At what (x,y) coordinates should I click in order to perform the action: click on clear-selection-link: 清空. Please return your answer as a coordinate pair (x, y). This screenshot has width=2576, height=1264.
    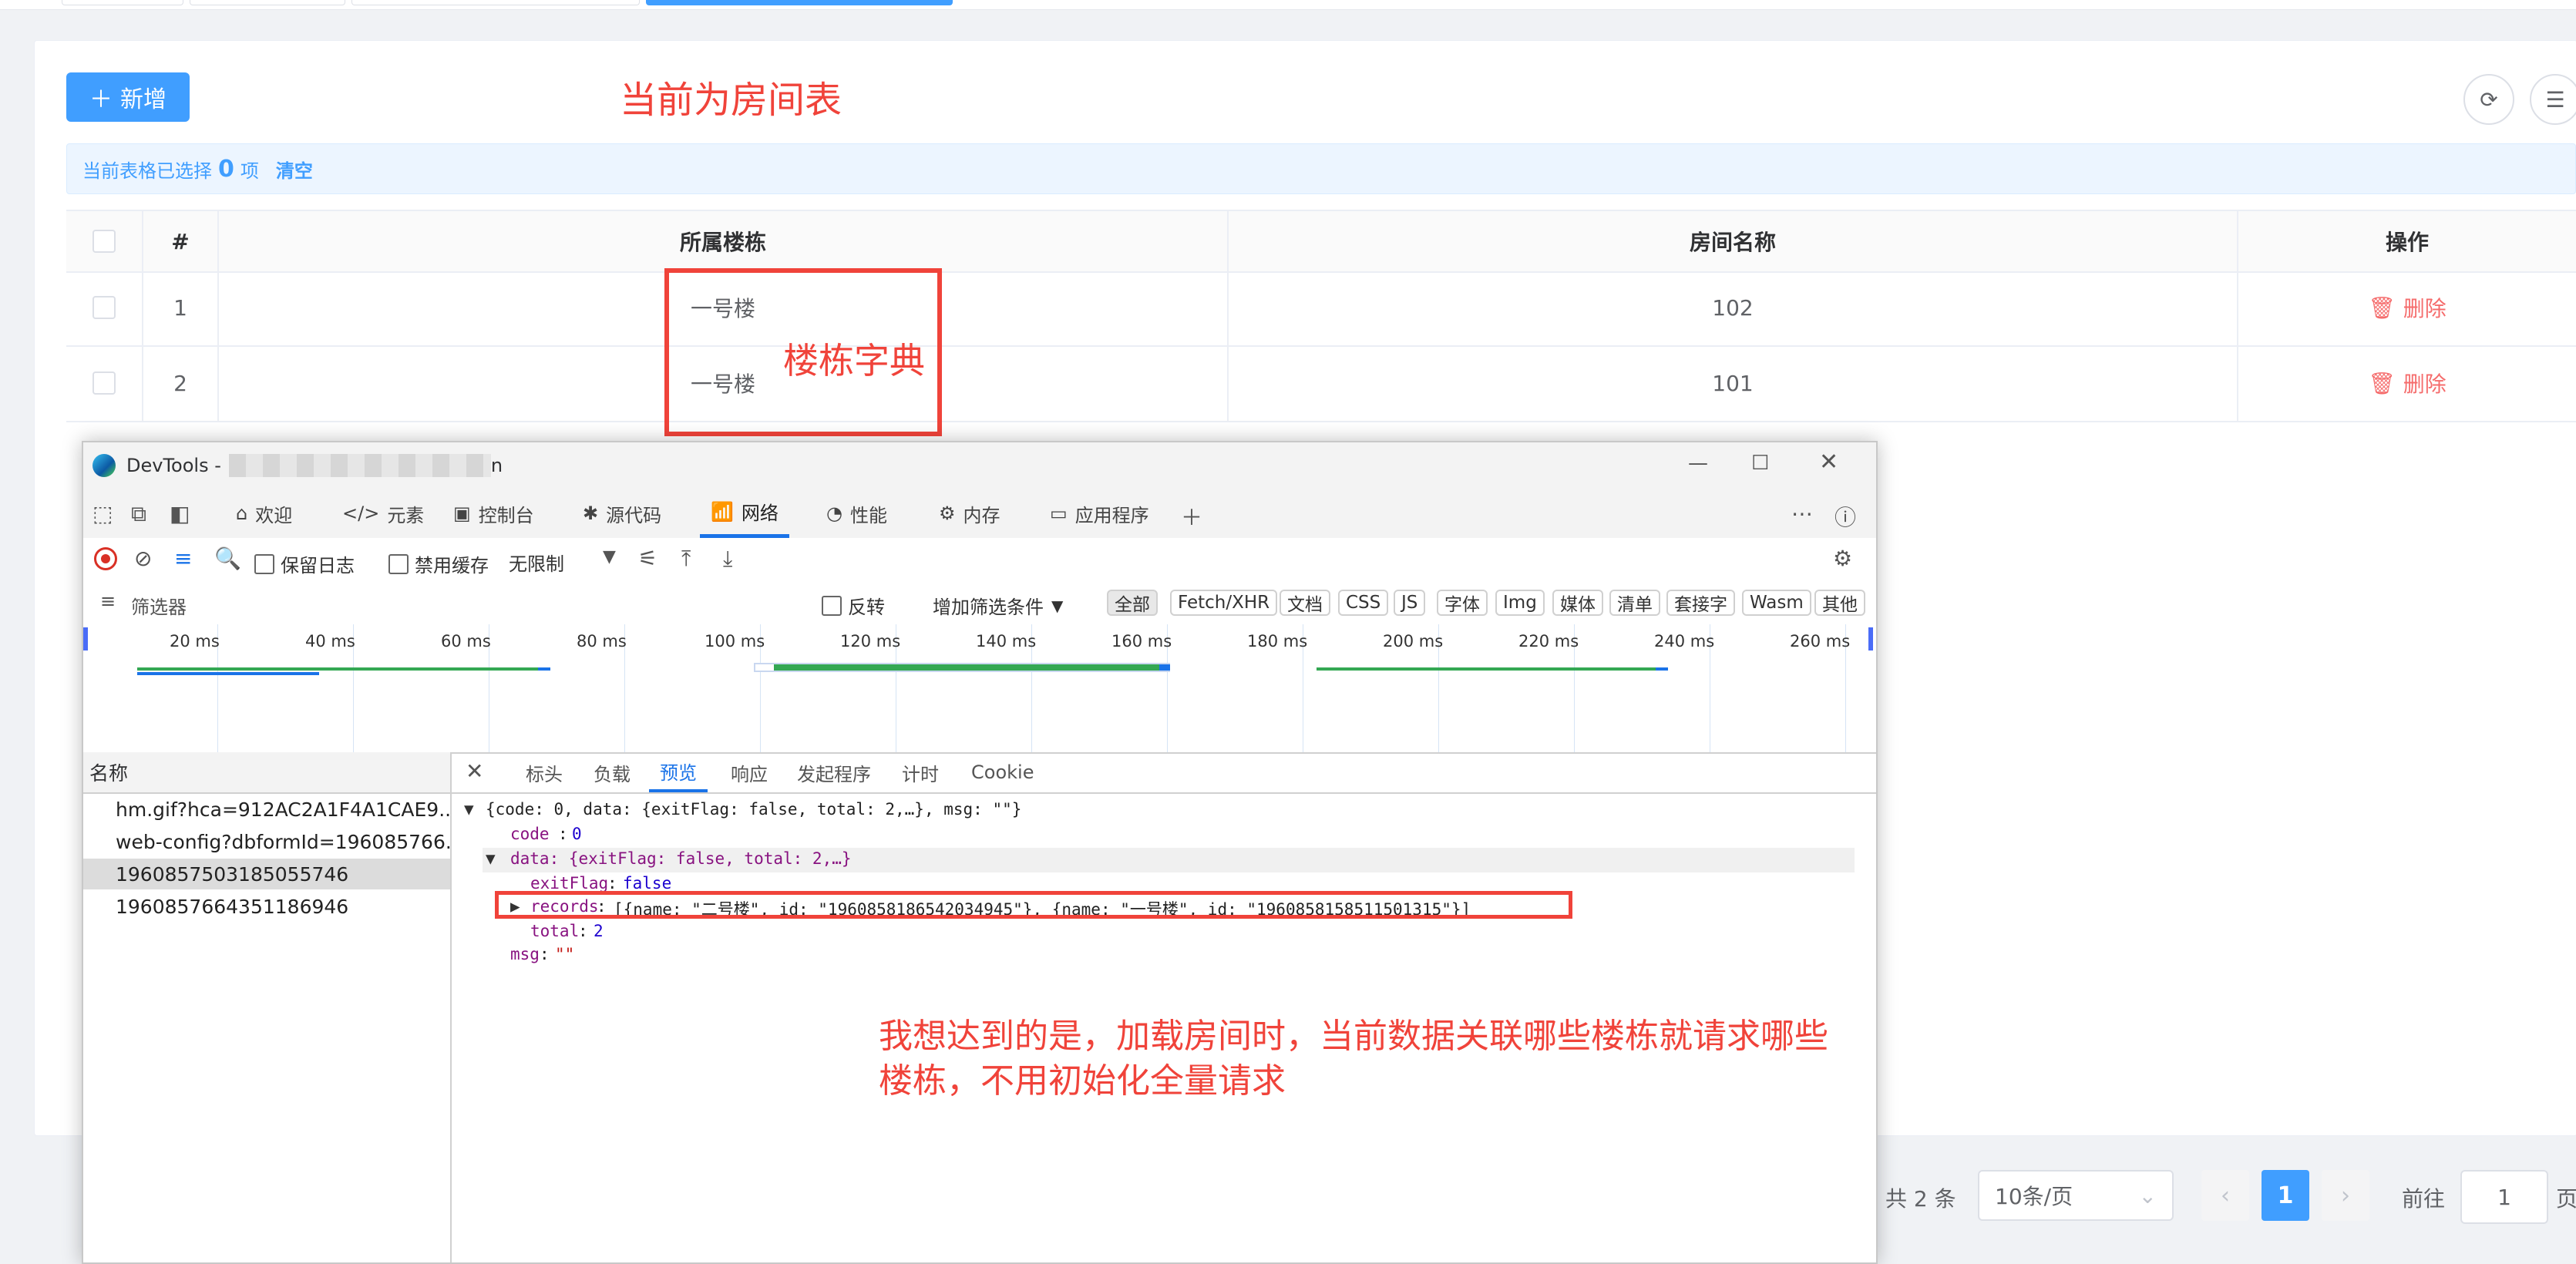
    Looking at the image, I should click on (294, 169).